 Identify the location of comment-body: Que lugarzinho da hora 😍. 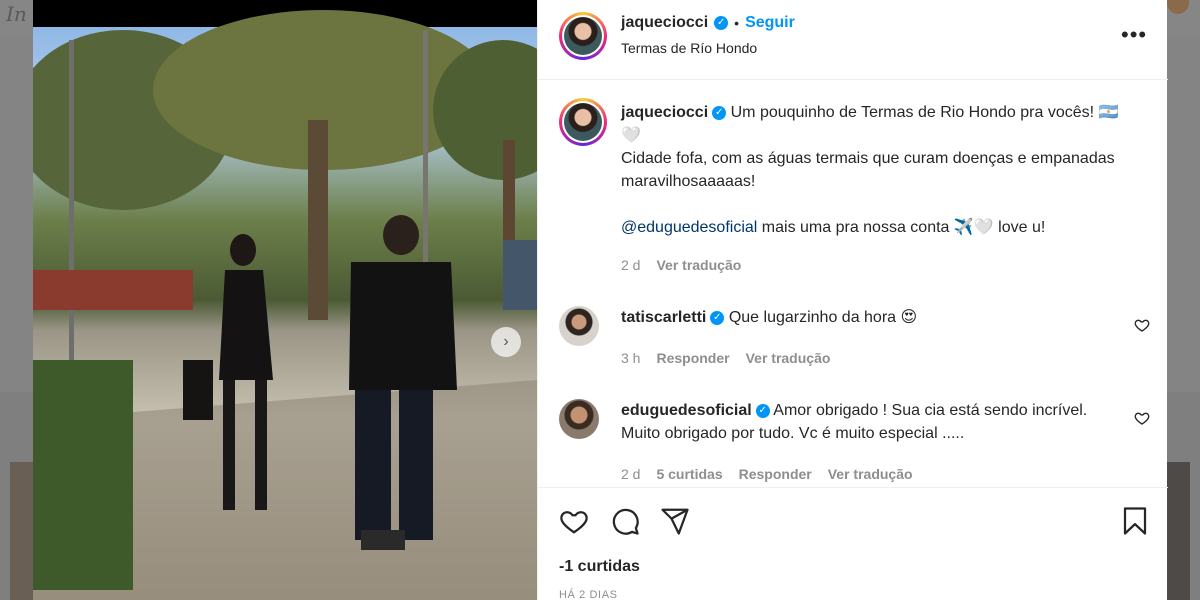
(823, 317).